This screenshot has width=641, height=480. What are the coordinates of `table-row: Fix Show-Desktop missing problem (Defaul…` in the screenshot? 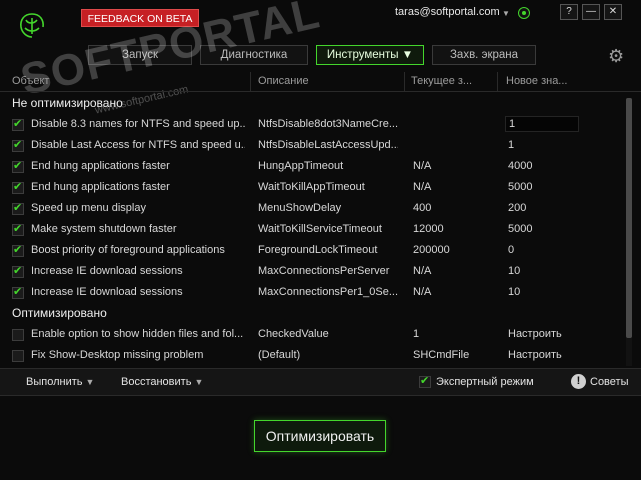 It's located at (312, 356).